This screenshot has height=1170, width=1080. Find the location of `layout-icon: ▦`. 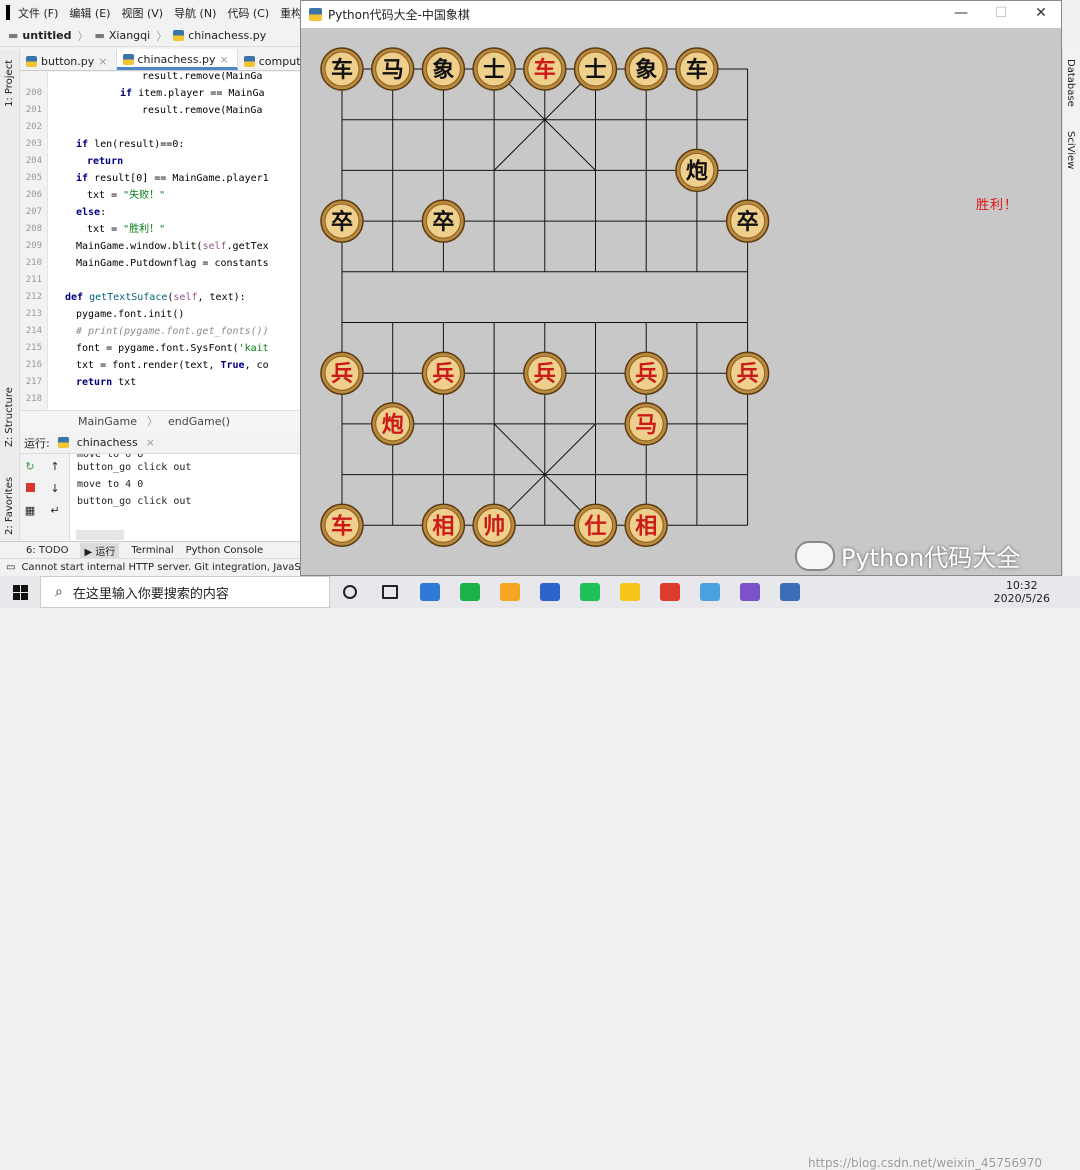

layout-icon: ▦ is located at coordinates (30, 511).